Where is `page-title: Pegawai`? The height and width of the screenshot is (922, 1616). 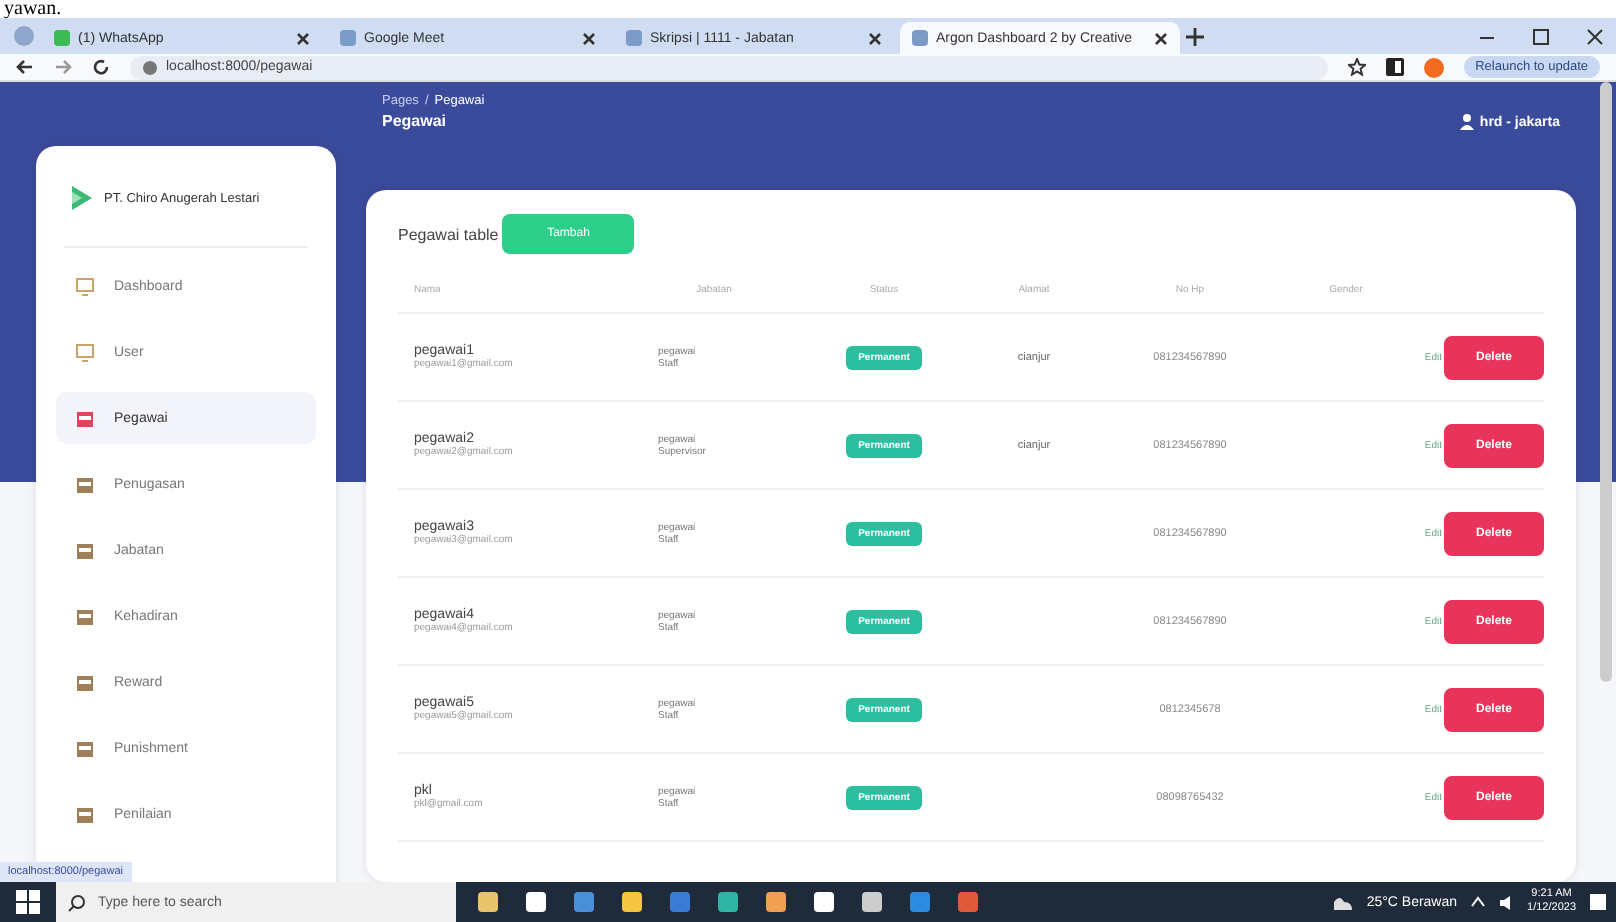 page-title: Pegawai is located at coordinates (415, 121).